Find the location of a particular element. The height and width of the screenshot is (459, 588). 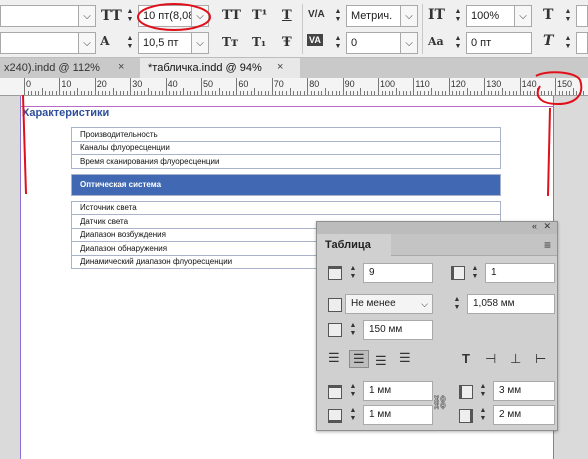

tab-document-2: *табличка.indd @ 94% is located at coordinates (220, 68).